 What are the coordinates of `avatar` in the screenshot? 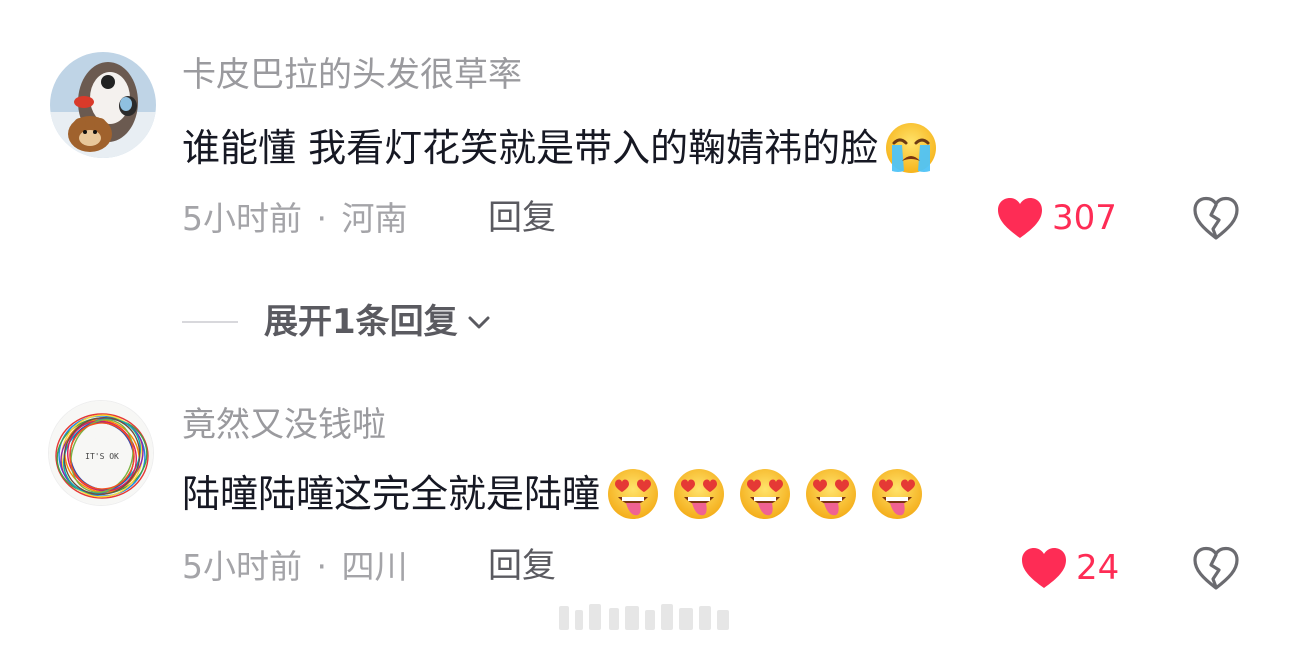 It's located at (103, 105).